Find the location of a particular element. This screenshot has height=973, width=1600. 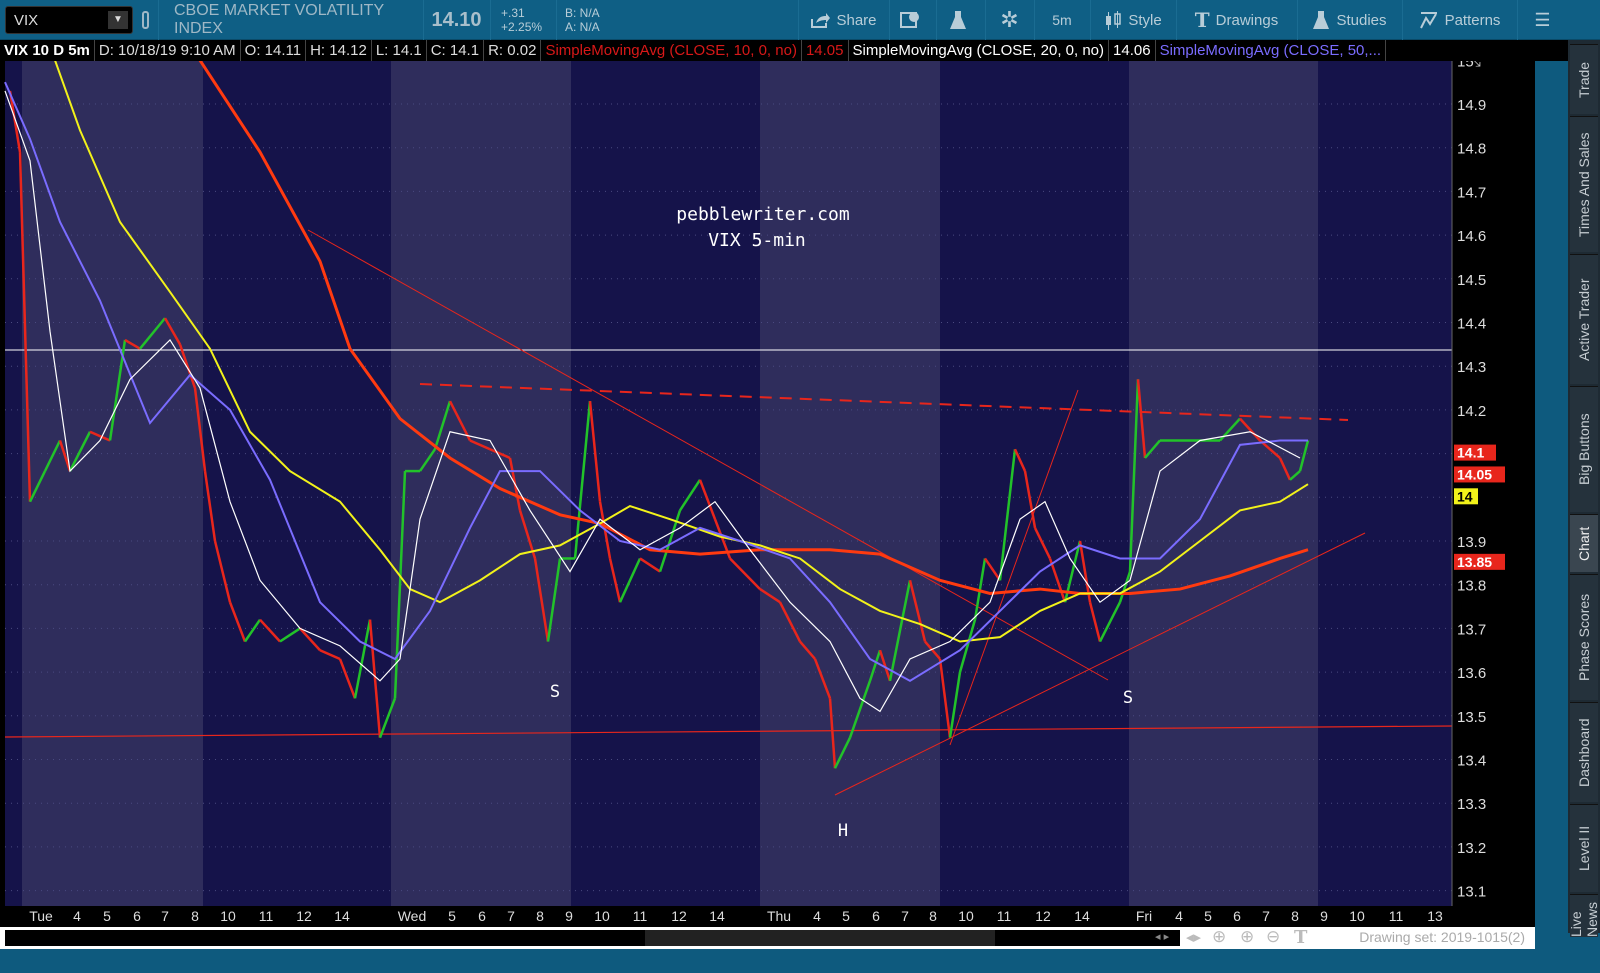

horizontal-scrollbar: ◂ ▸ is located at coordinates (592, 938).